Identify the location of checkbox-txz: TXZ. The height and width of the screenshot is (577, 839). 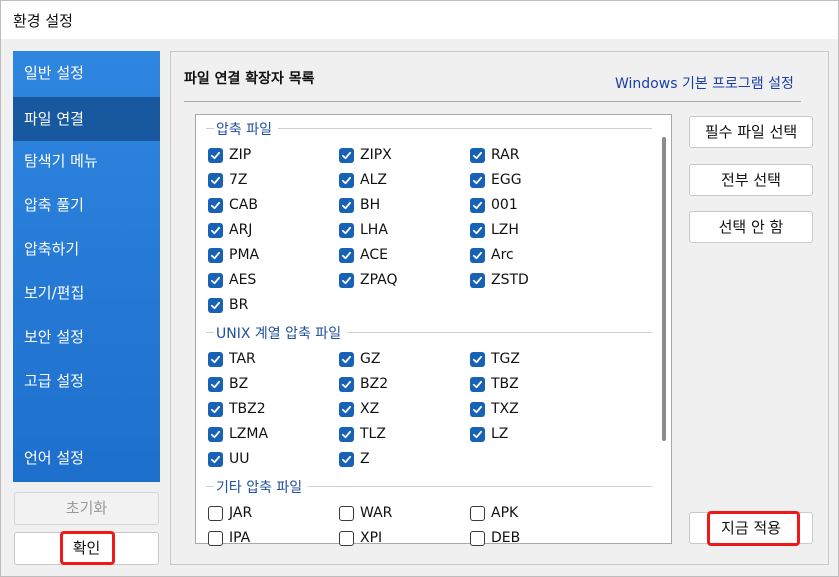
(494, 409).